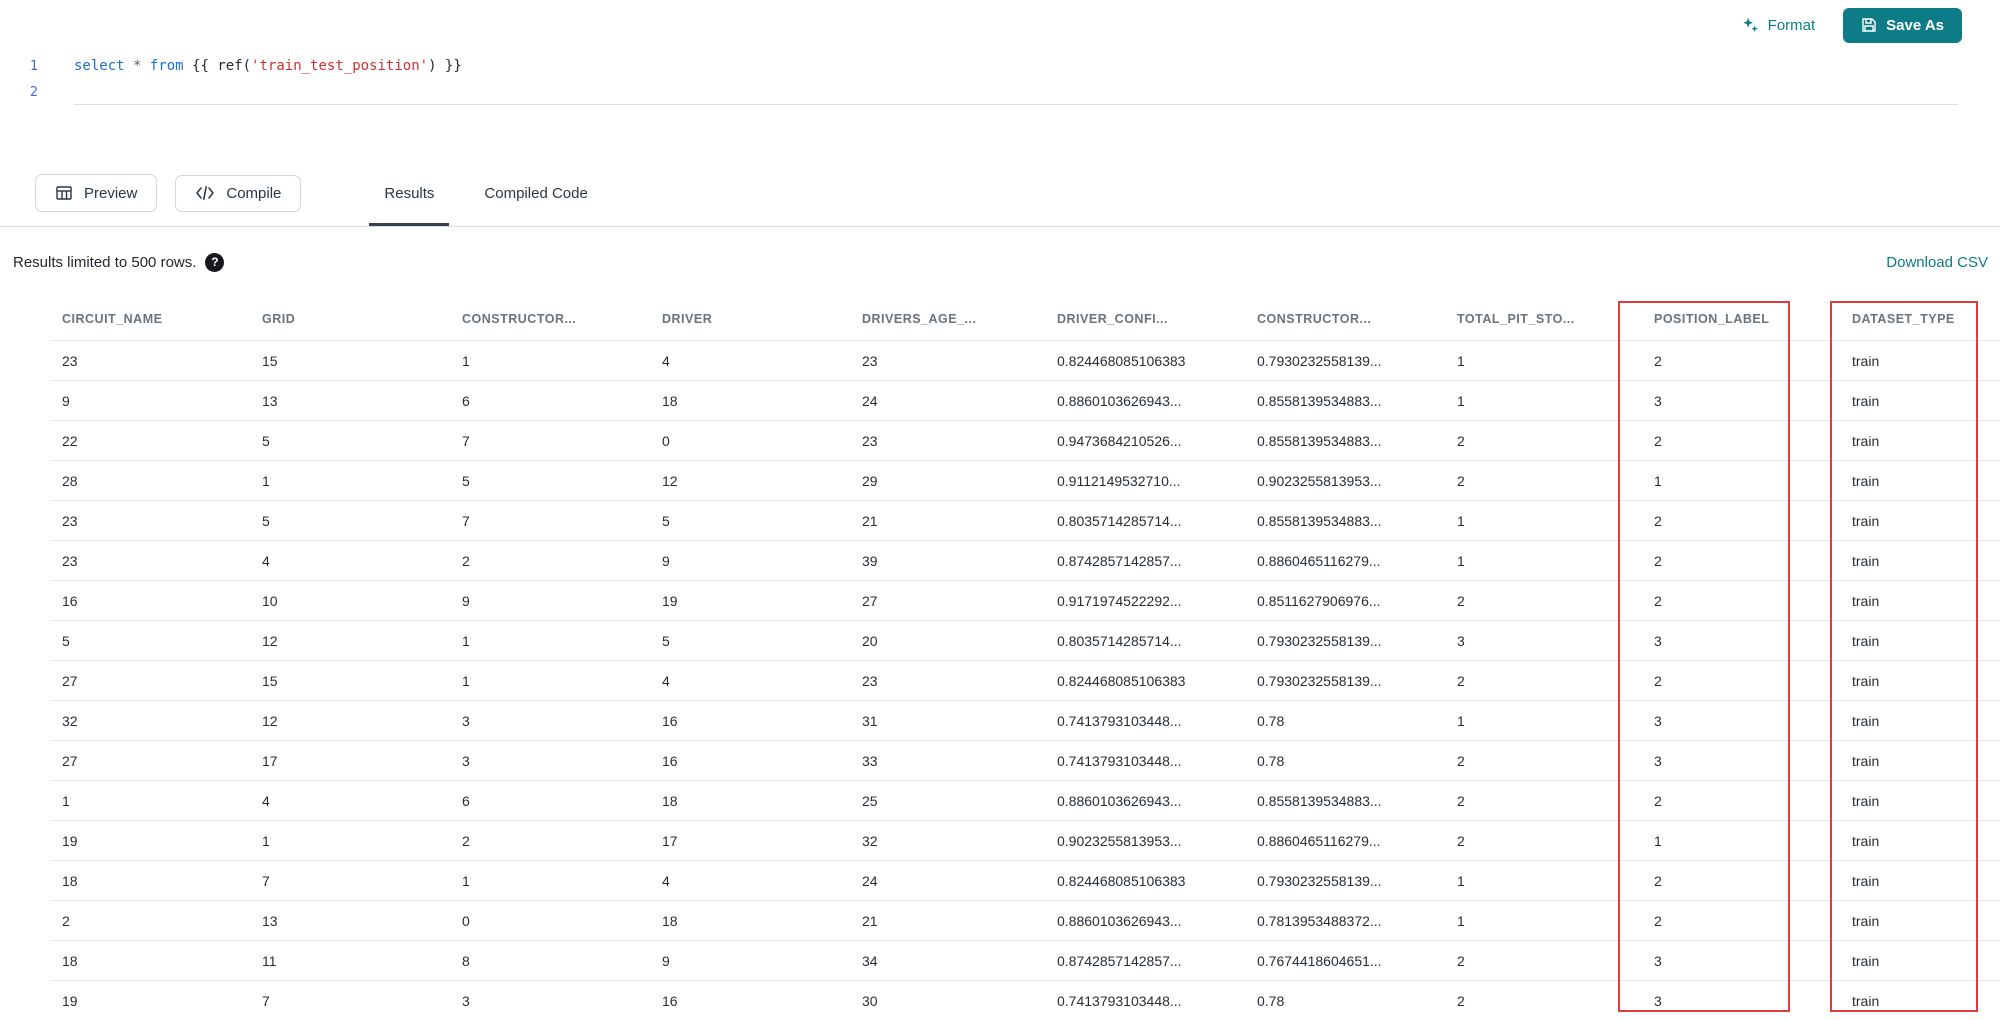 The height and width of the screenshot is (1020, 2000). What do you see at coordinates (350, 401) in the screenshot?
I see `table-cell: 13` at bounding box center [350, 401].